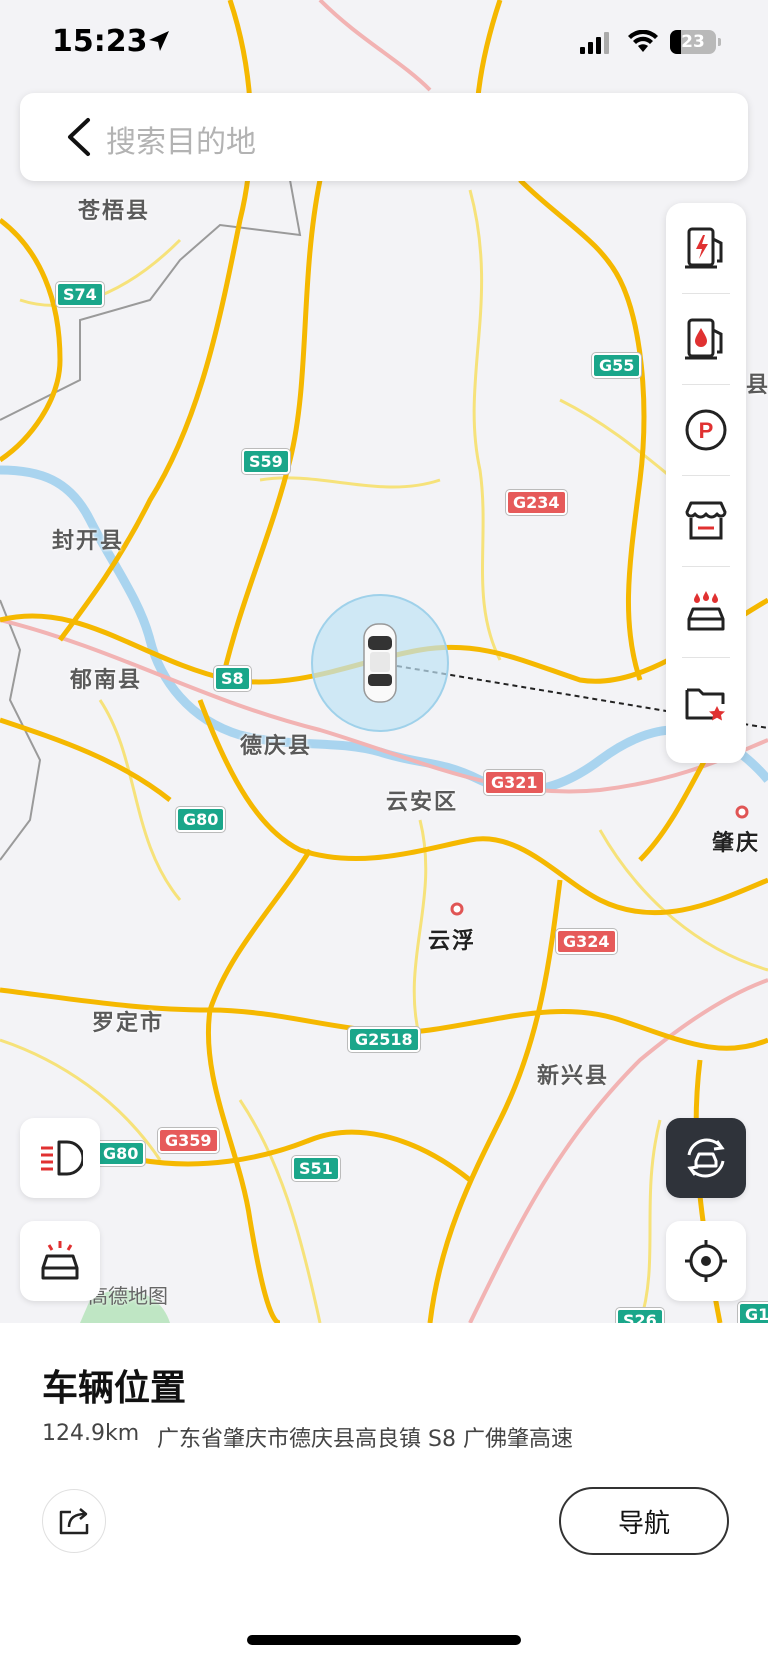  I want to click on place-label: 苍梧县, so click(114, 211).